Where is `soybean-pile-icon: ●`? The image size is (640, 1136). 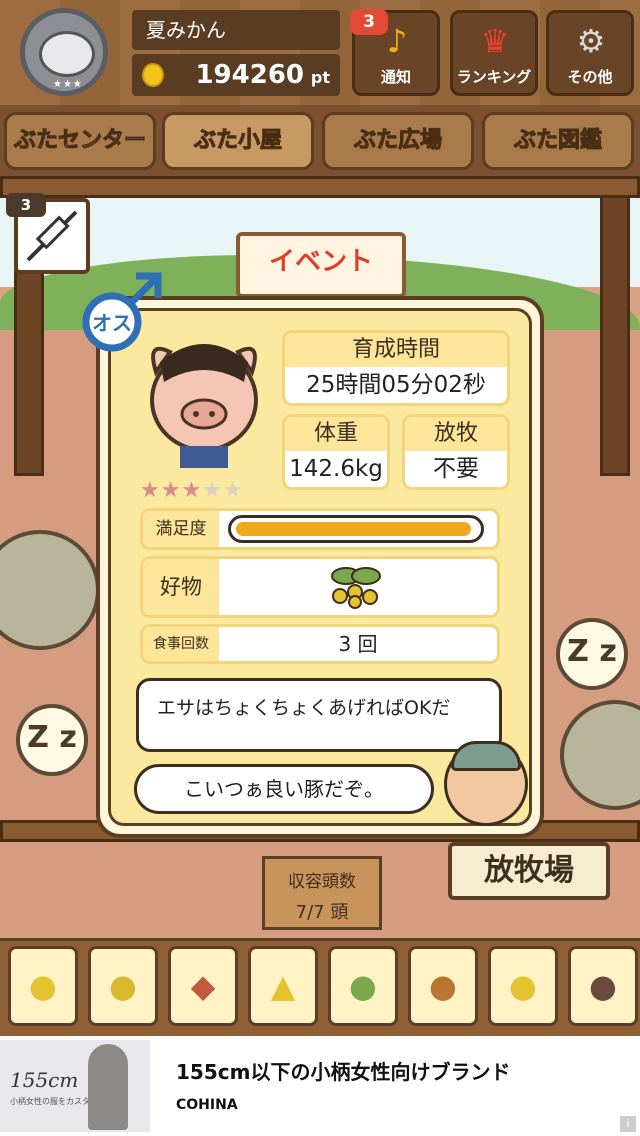
soybean-pile-icon: ● is located at coordinates (43, 986).